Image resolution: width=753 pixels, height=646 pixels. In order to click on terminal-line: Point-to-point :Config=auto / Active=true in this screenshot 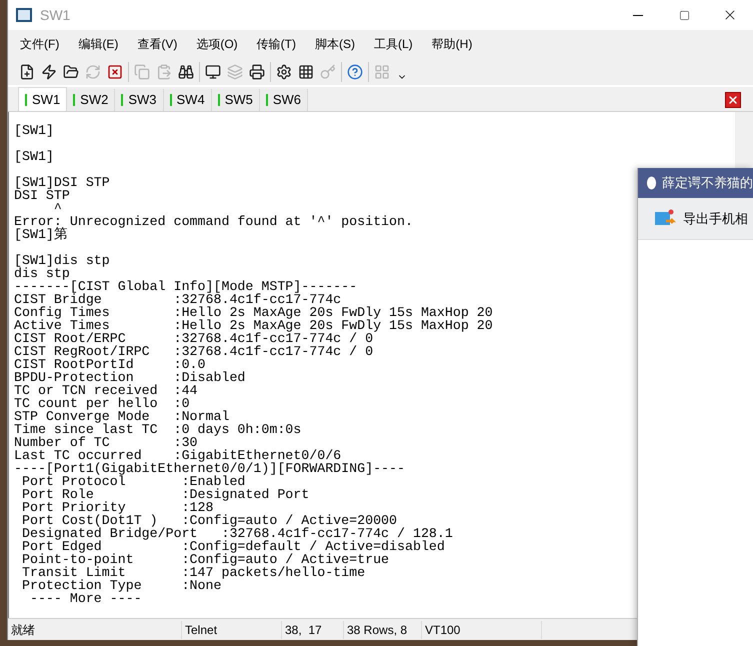, I will do `click(205, 559)`.